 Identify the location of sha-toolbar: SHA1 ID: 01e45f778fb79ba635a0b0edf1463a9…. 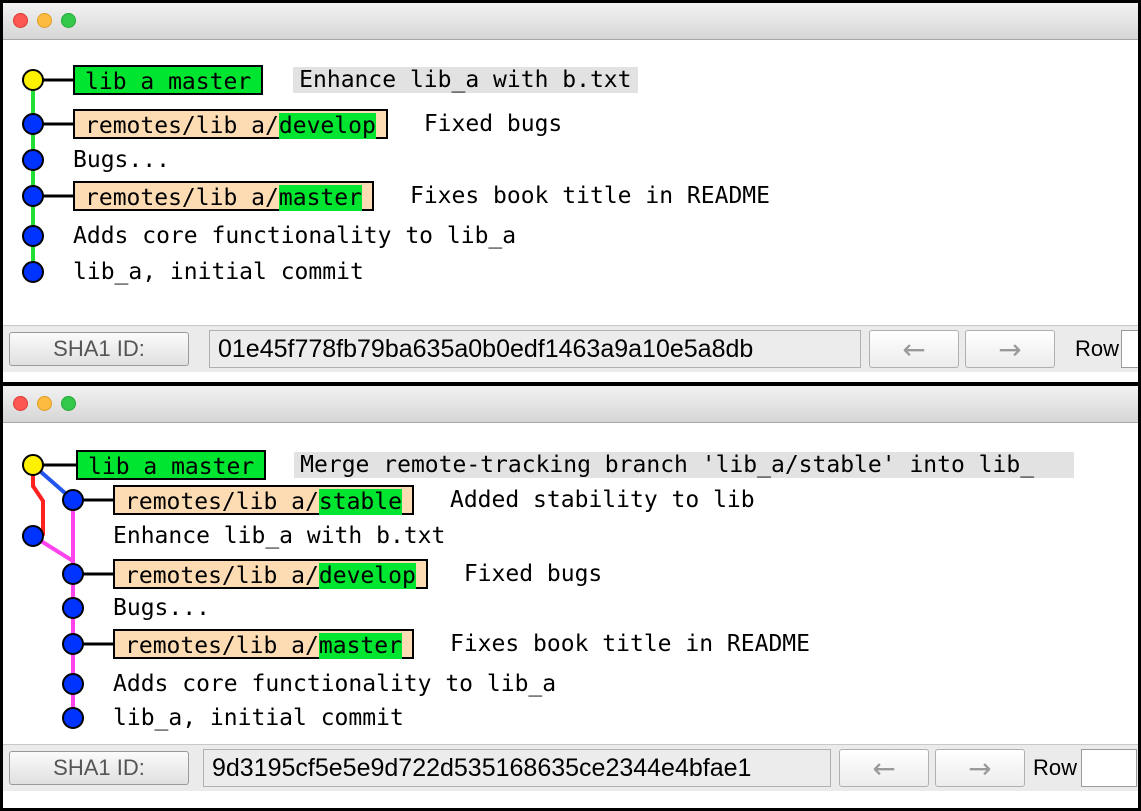
(570, 348).